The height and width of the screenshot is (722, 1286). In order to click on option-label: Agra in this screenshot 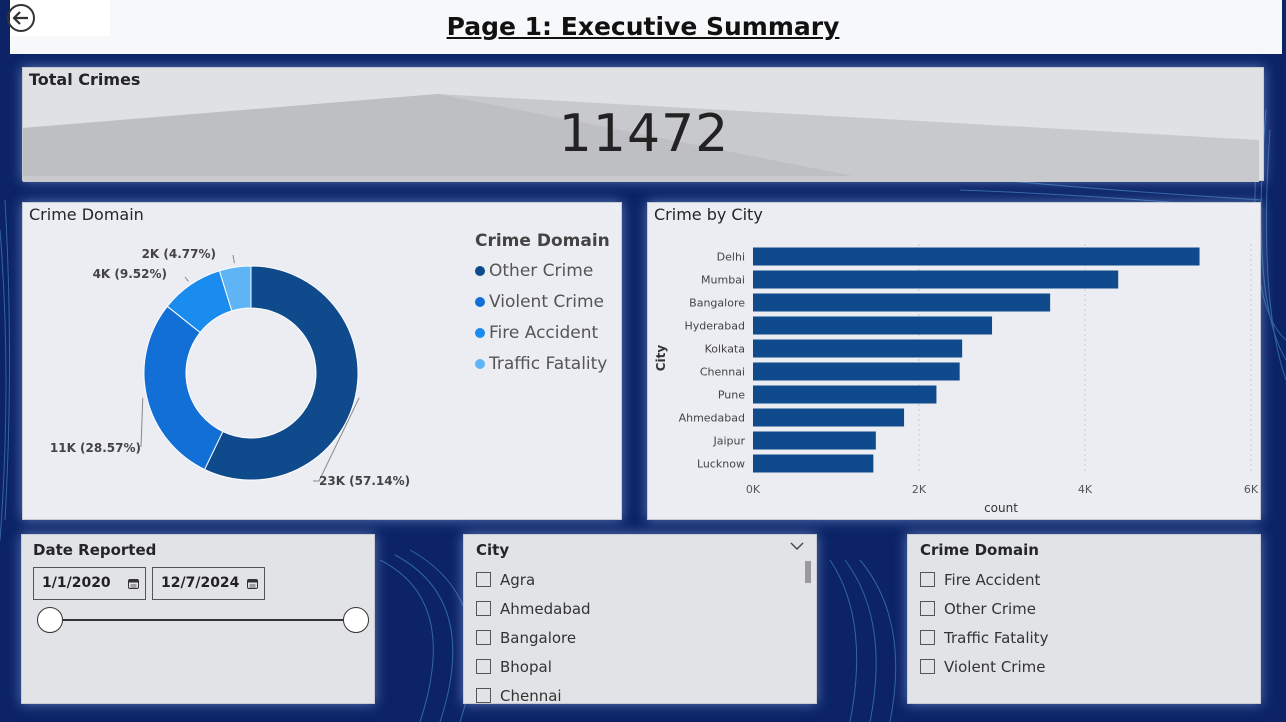, I will do `click(518, 579)`.